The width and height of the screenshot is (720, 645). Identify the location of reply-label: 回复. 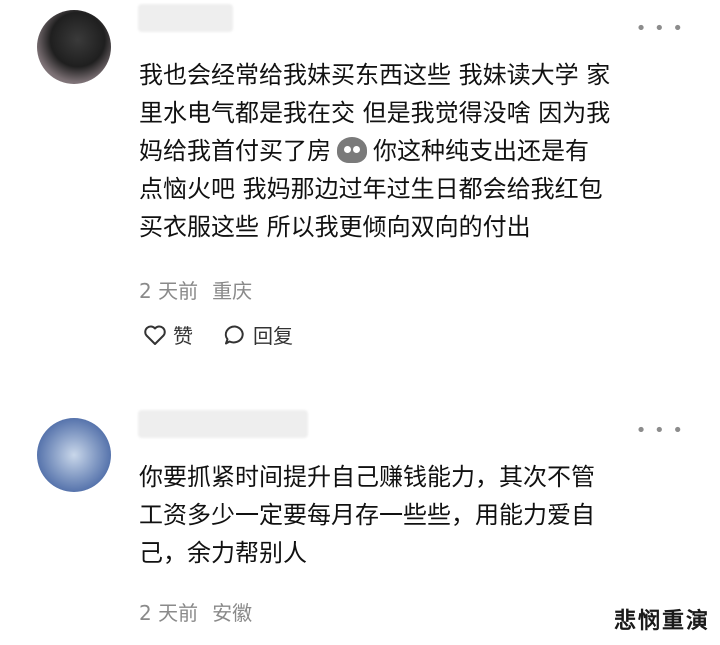
(273, 336).